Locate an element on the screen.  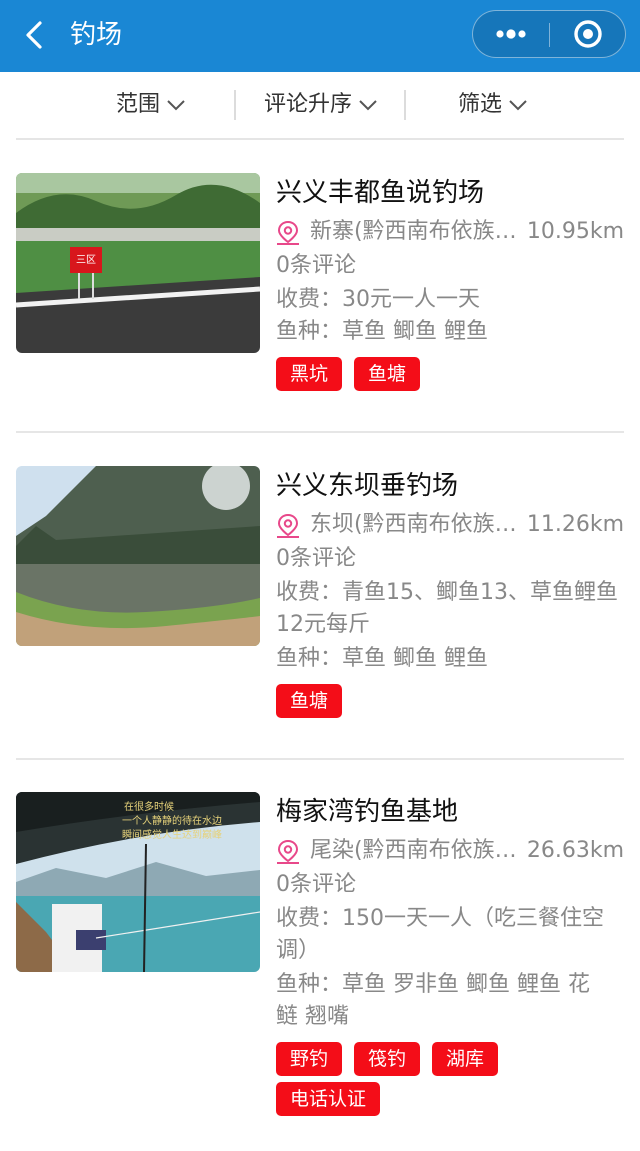
spot-photo: 三区 is located at coordinates (138, 263).